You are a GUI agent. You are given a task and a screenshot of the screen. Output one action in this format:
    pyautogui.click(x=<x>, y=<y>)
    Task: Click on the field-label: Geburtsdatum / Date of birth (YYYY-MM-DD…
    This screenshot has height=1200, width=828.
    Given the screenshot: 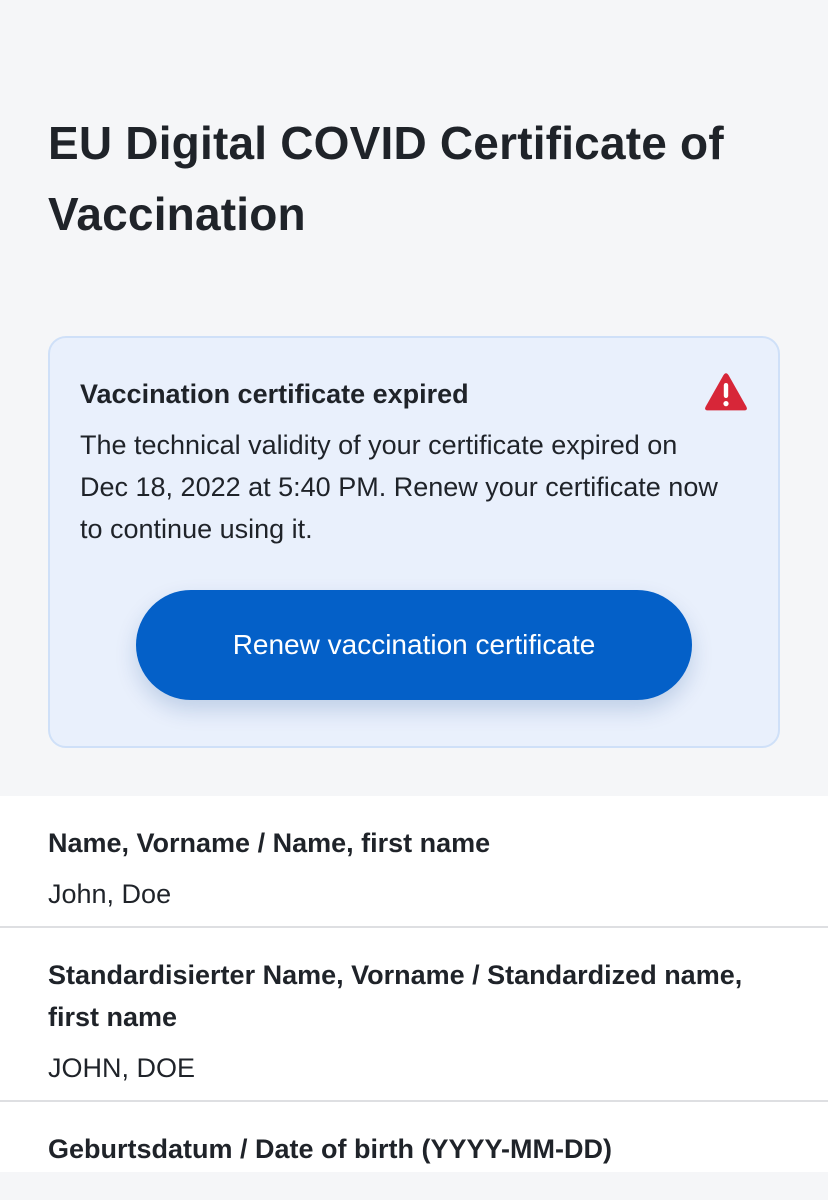 What is the action you would take?
    pyautogui.click(x=330, y=1149)
    